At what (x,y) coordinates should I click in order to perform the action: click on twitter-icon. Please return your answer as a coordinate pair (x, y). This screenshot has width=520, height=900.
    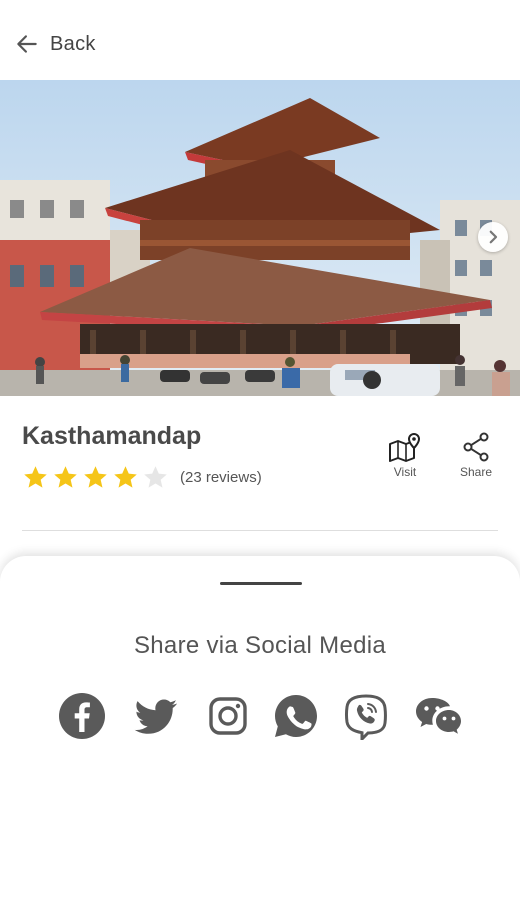
    Looking at the image, I should click on (155, 716).